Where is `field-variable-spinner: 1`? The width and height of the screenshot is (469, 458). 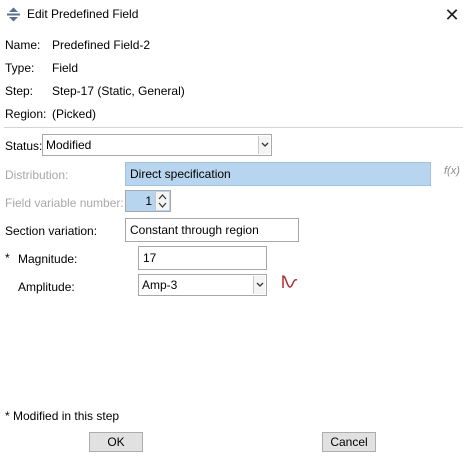
field-variable-spinner: 1 is located at coordinates (148, 201).